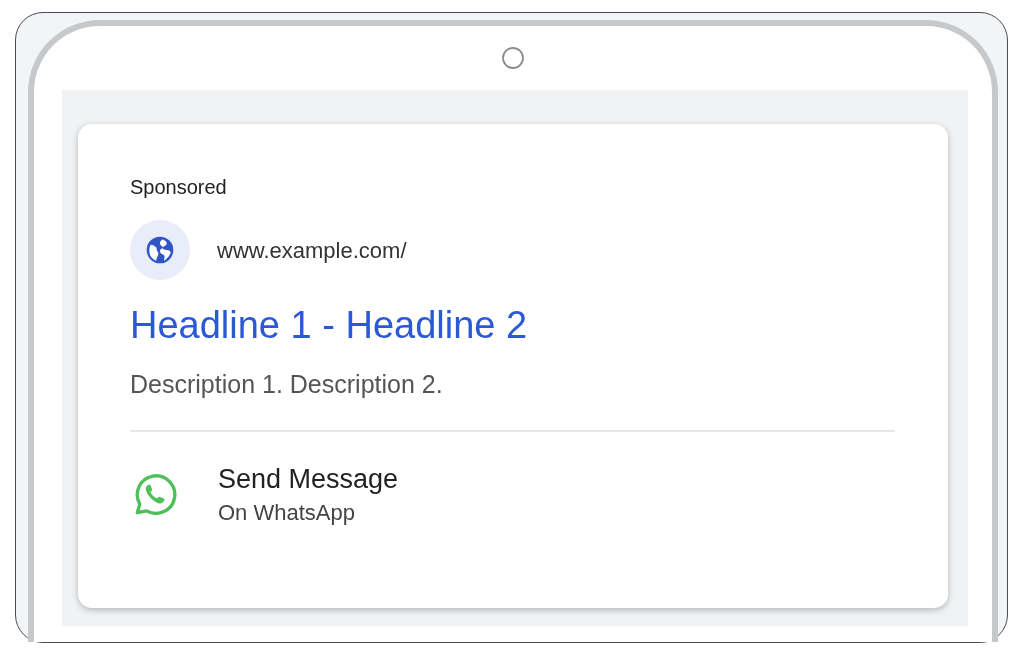 This screenshot has width=1024, height=656. What do you see at coordinates (308, 479) in the screenshot?
I see `action-title: Send Message` at bounding box center [308, 479].